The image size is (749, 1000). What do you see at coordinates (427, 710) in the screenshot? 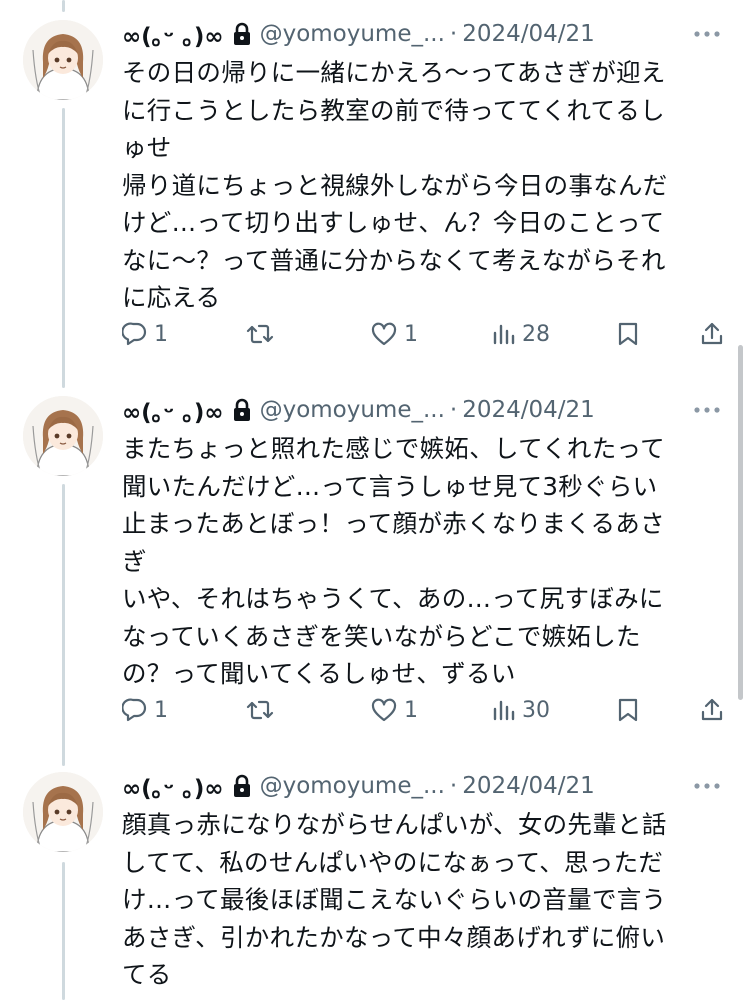
I see `action-bar: 1 1 30` at bounding box center [427, 710].